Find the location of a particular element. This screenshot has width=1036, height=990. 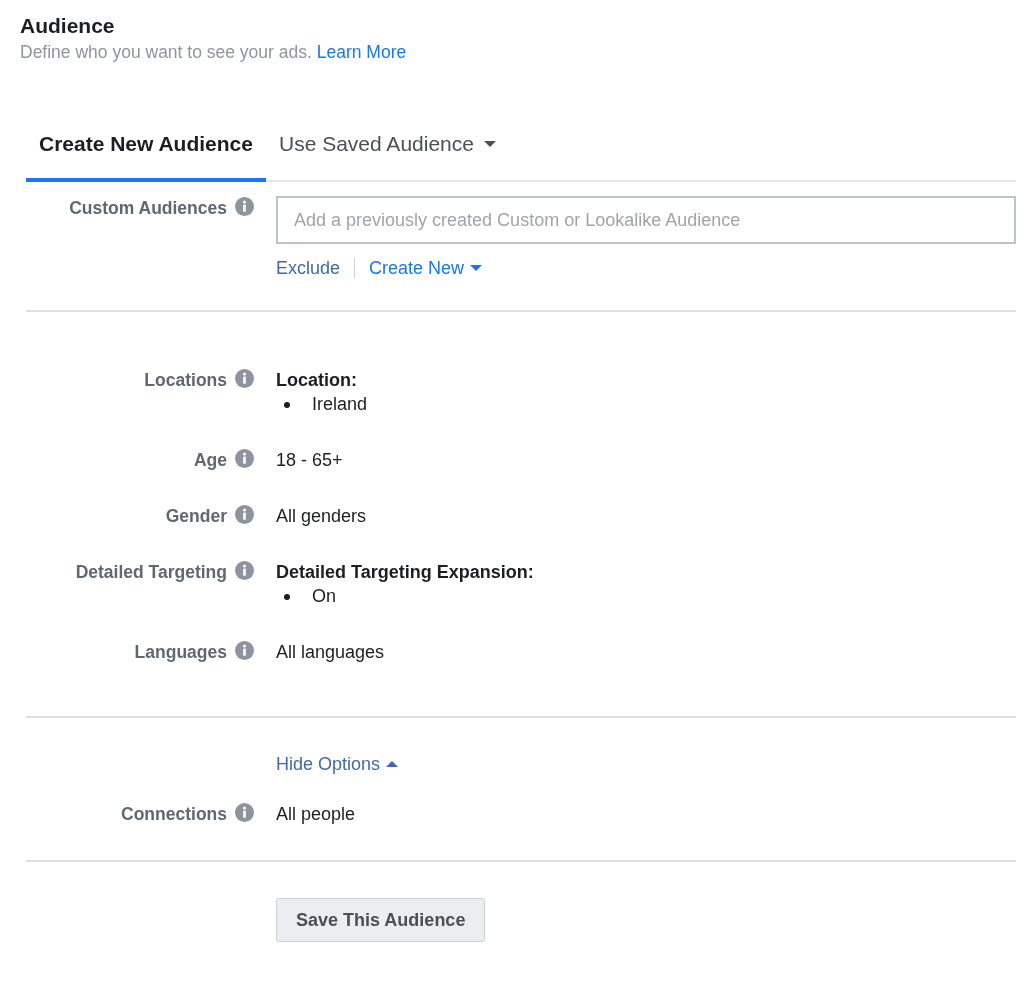

value-heading: Detailed Targeting Expansion: is located at coordinates (405, 572).